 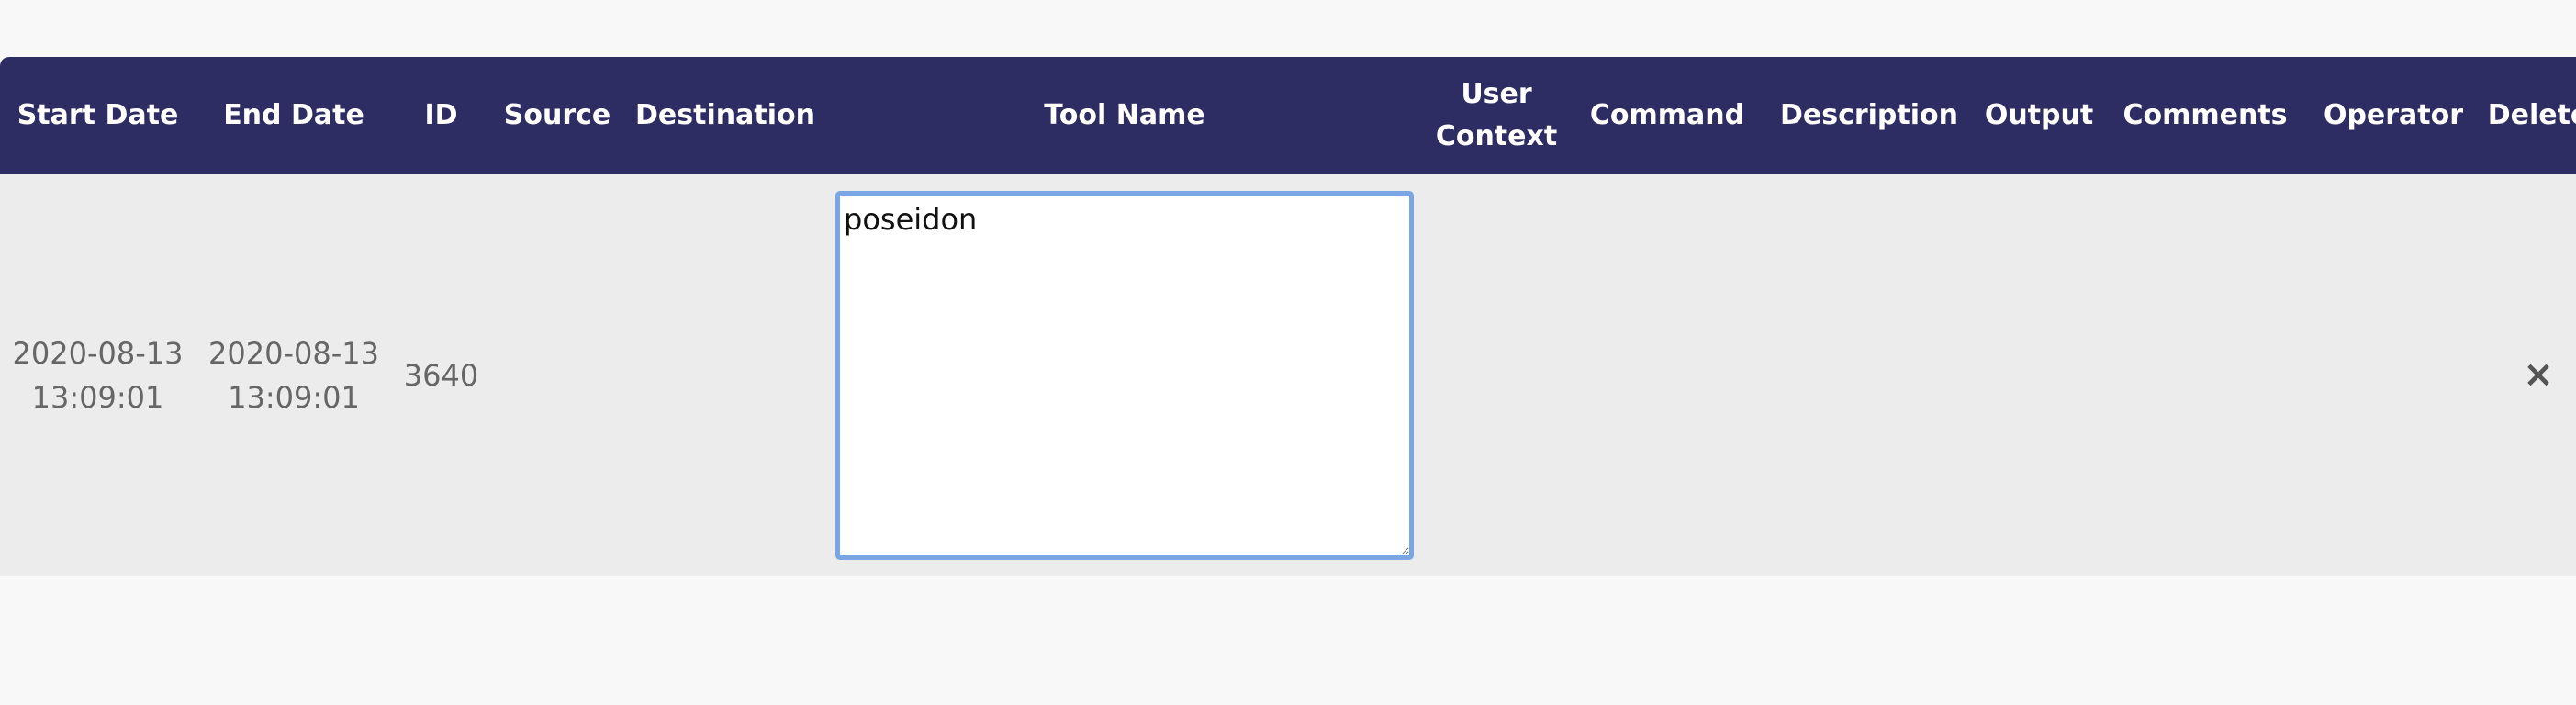 I want to click on cell-tool-name: poseidon, so click(x=1124, y=375).